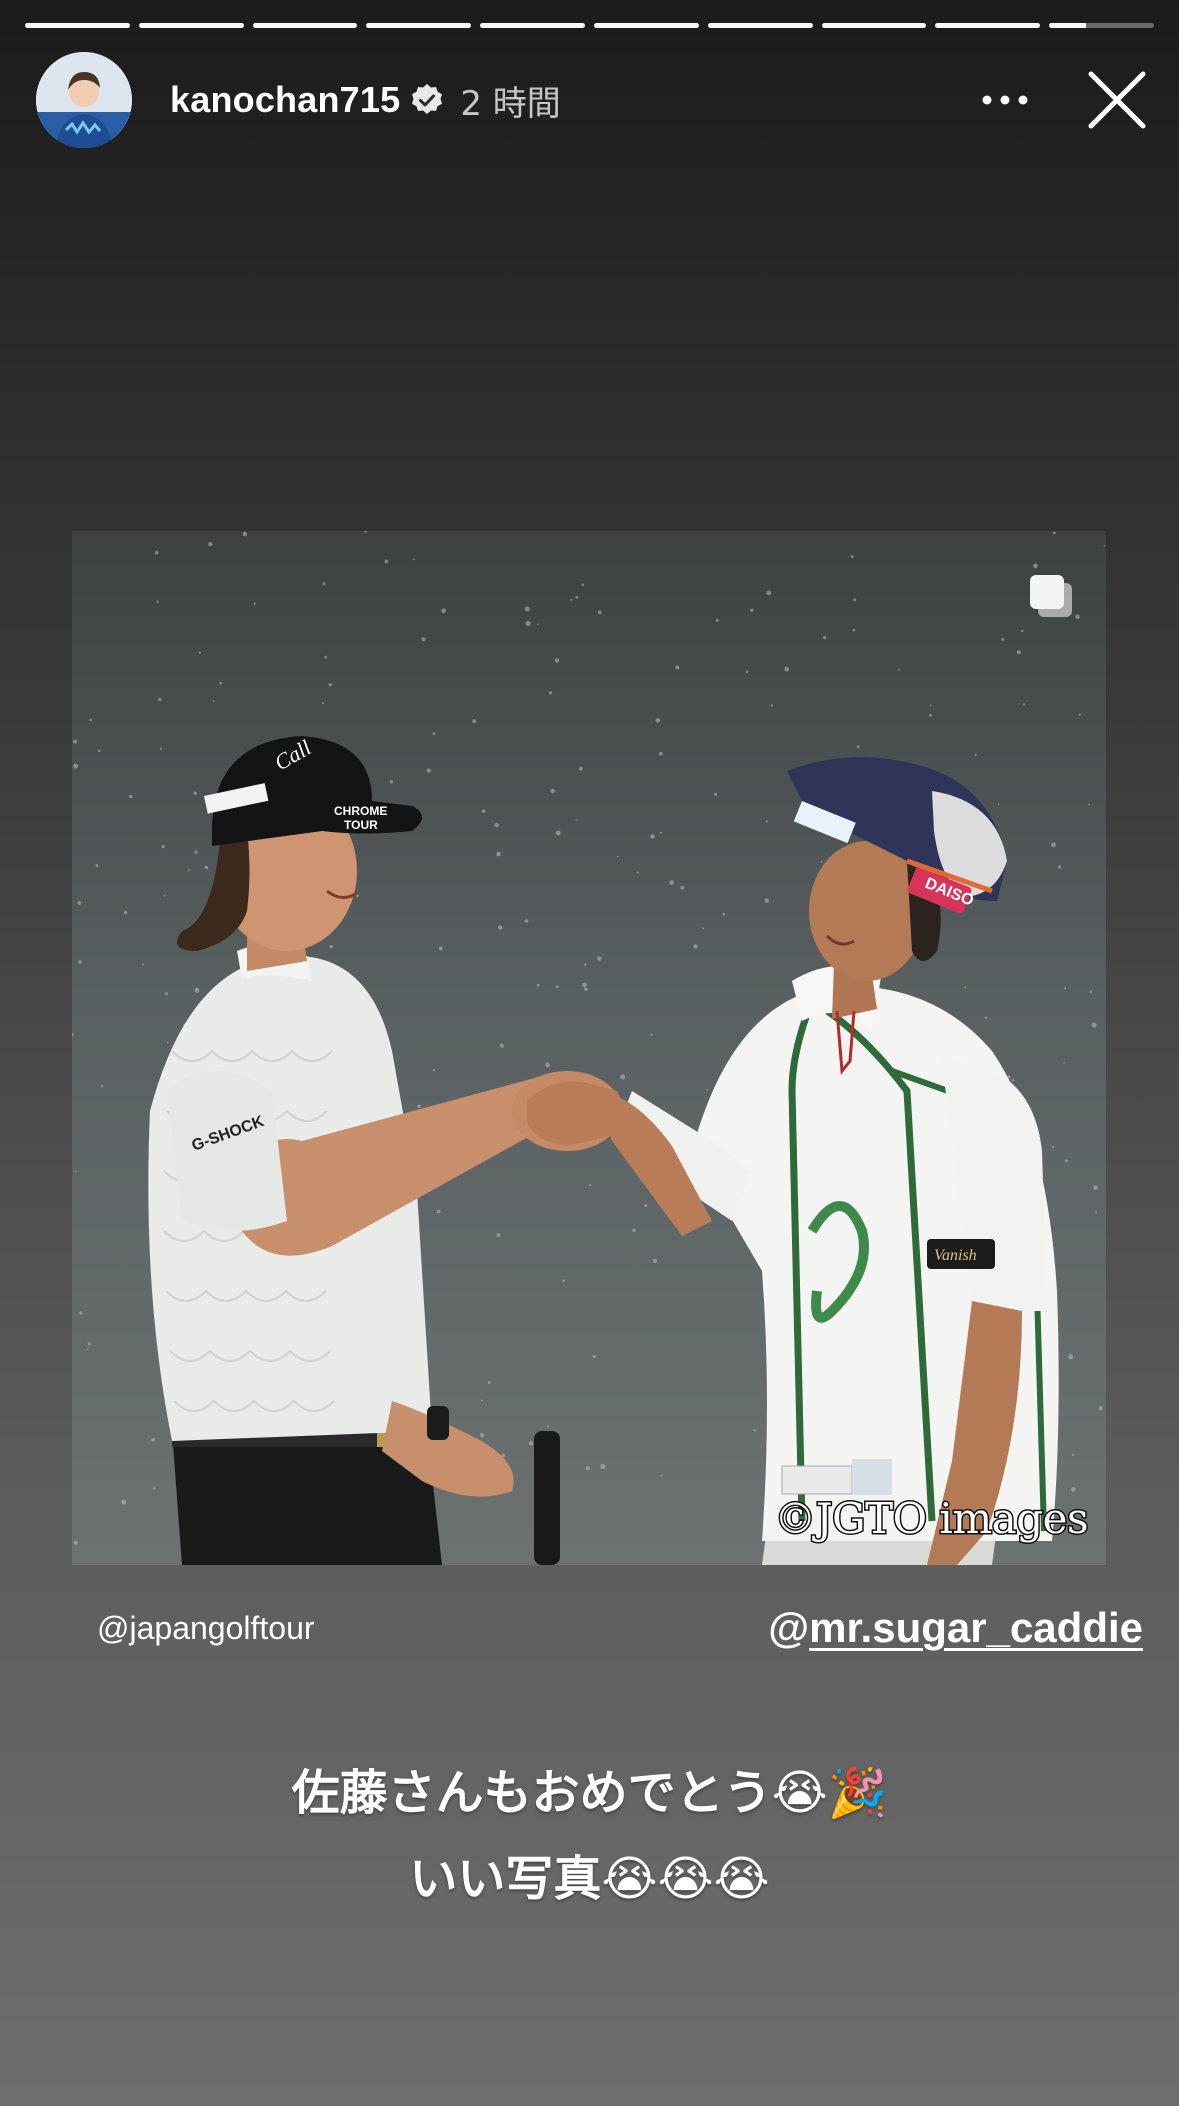 The height and width of the screenshot is (2106, 1179). I want to click on story-caption: 佐藤さんもおめでとう😭🎉 いい写真😭😭😭, so click(589, 1836).